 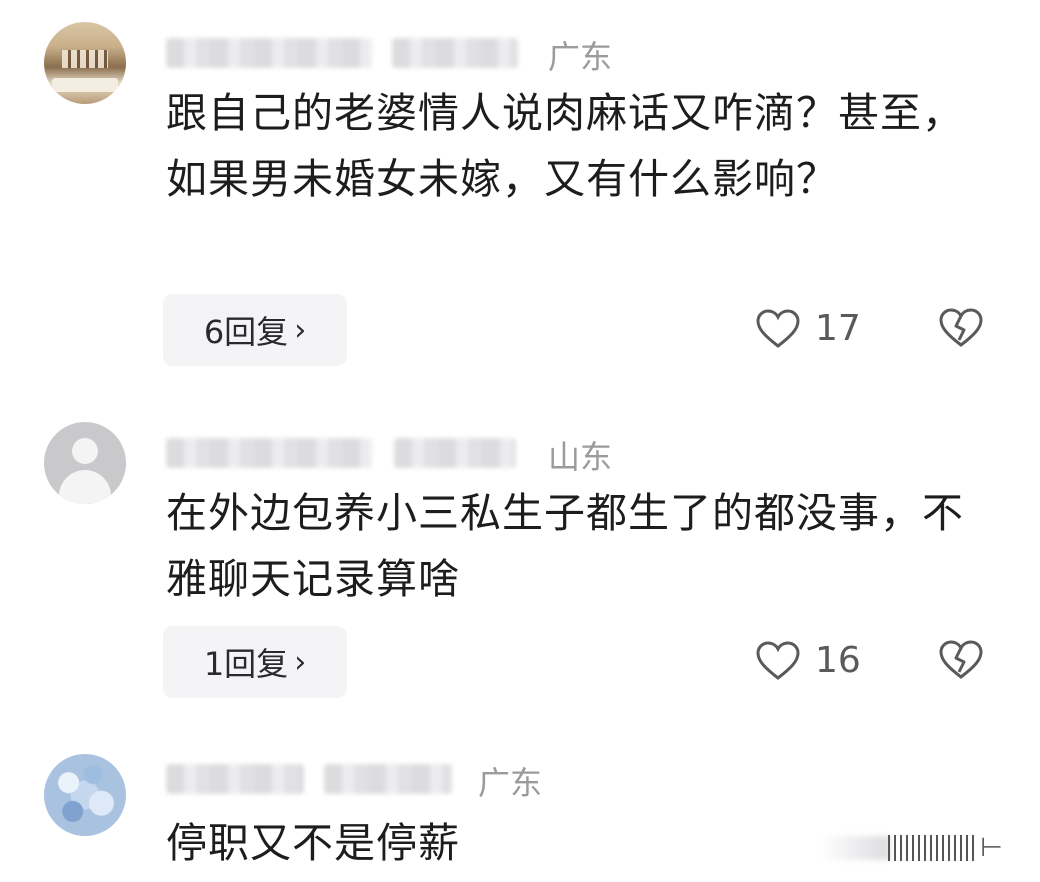 I want to click on comment-text: 跟自己的老婆情人说肉麻话又咋滴？甚至，如果男未婚女未嫁，又有什么影响？, so click(x=565, y=146).